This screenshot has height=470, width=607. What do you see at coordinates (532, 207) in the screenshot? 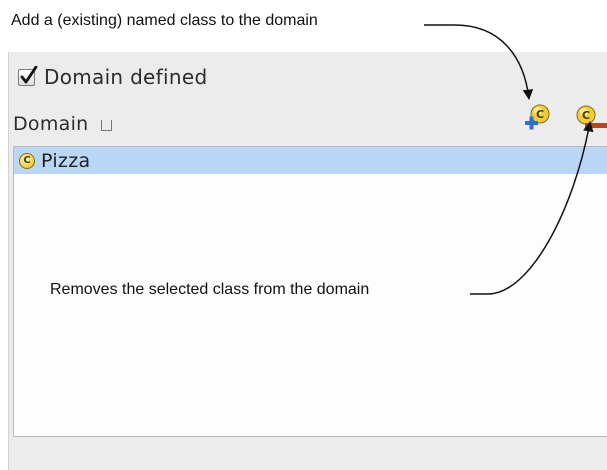
I see `remove-callout-arrow` at bounding box center [532, 207].